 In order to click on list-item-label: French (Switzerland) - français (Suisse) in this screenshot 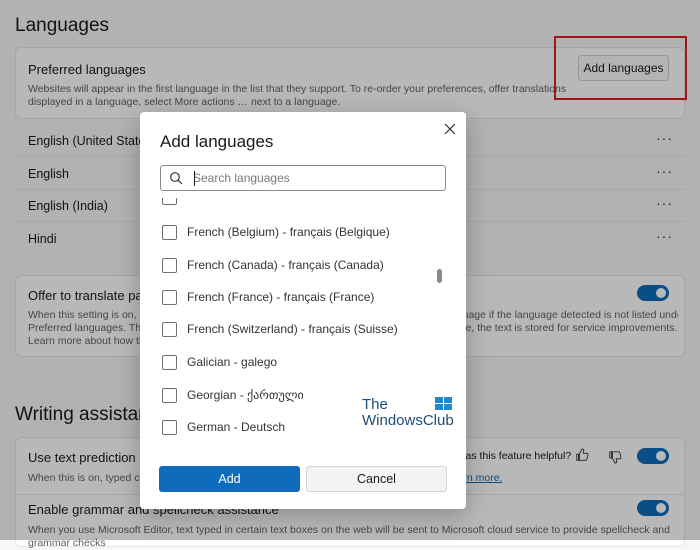, I will do `click(292, 329)`.